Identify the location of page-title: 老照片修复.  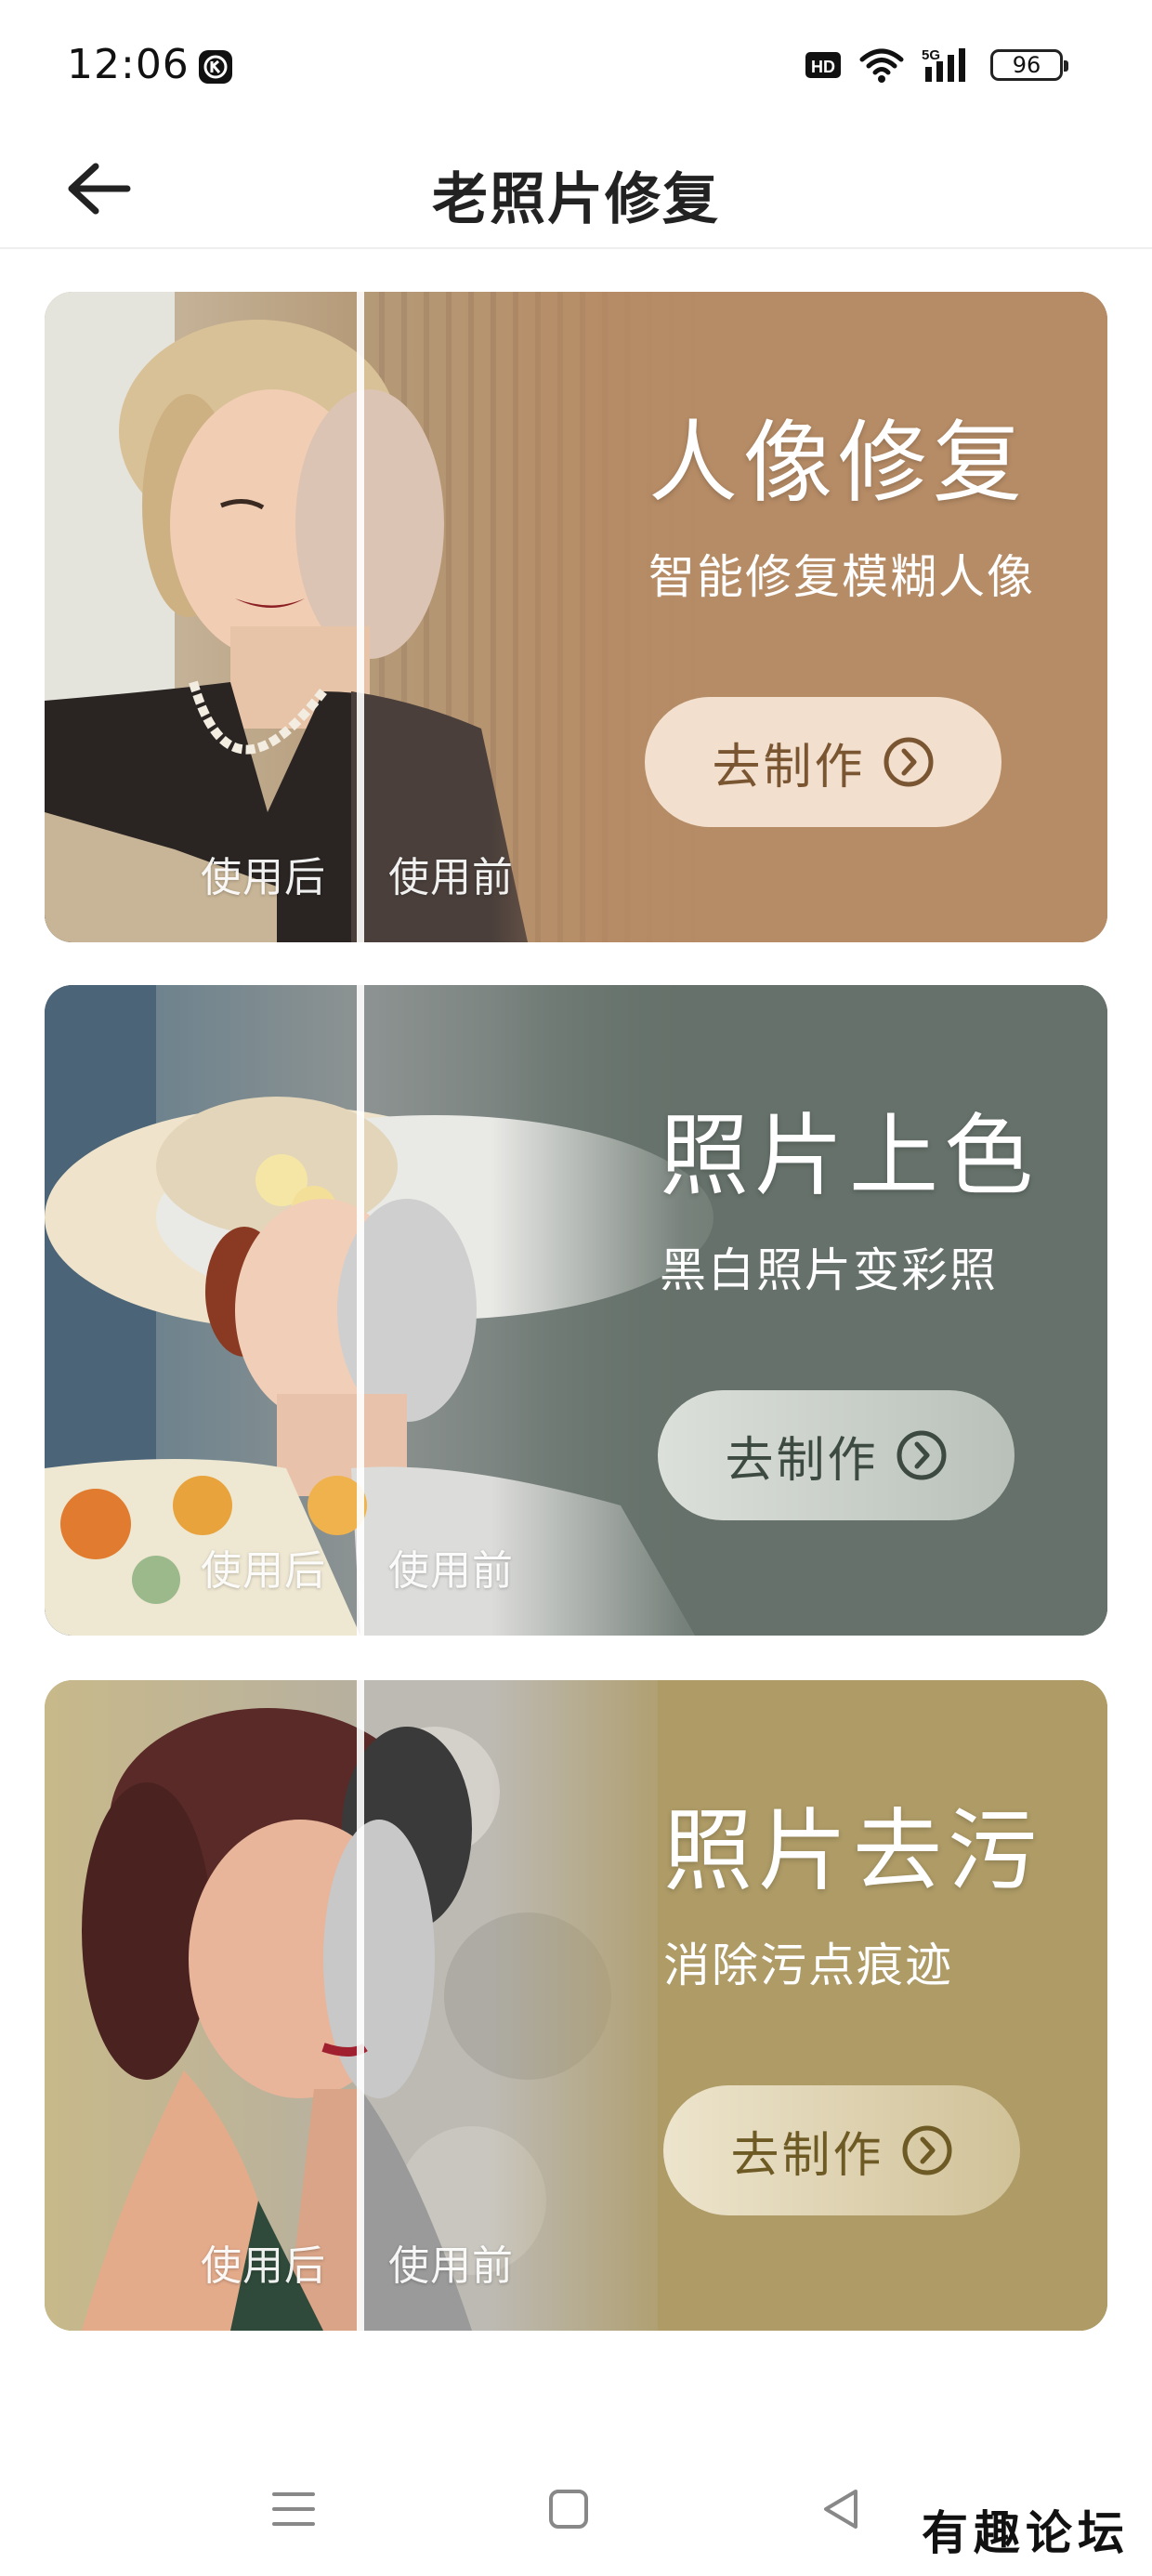
(576, 199).